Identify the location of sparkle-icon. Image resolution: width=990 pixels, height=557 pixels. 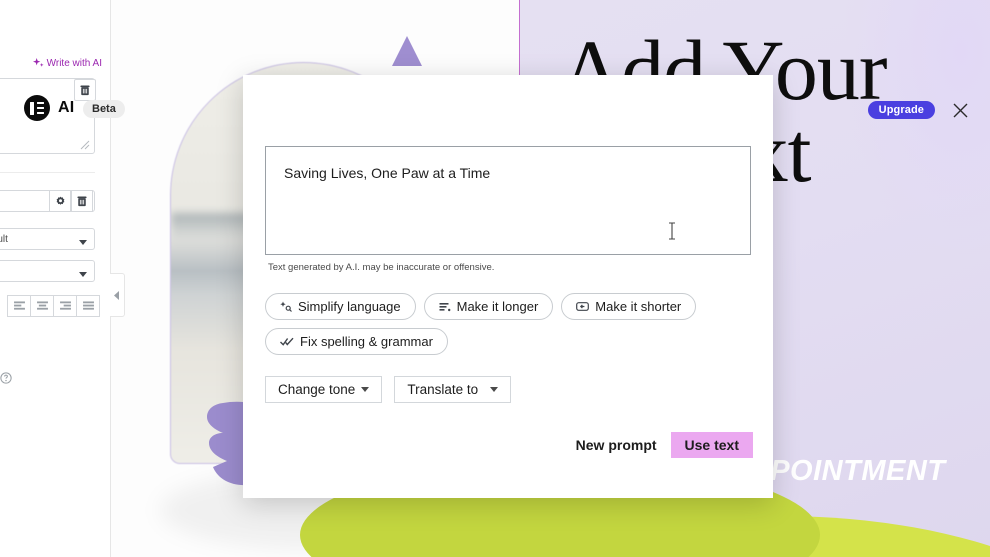
(38, 62).